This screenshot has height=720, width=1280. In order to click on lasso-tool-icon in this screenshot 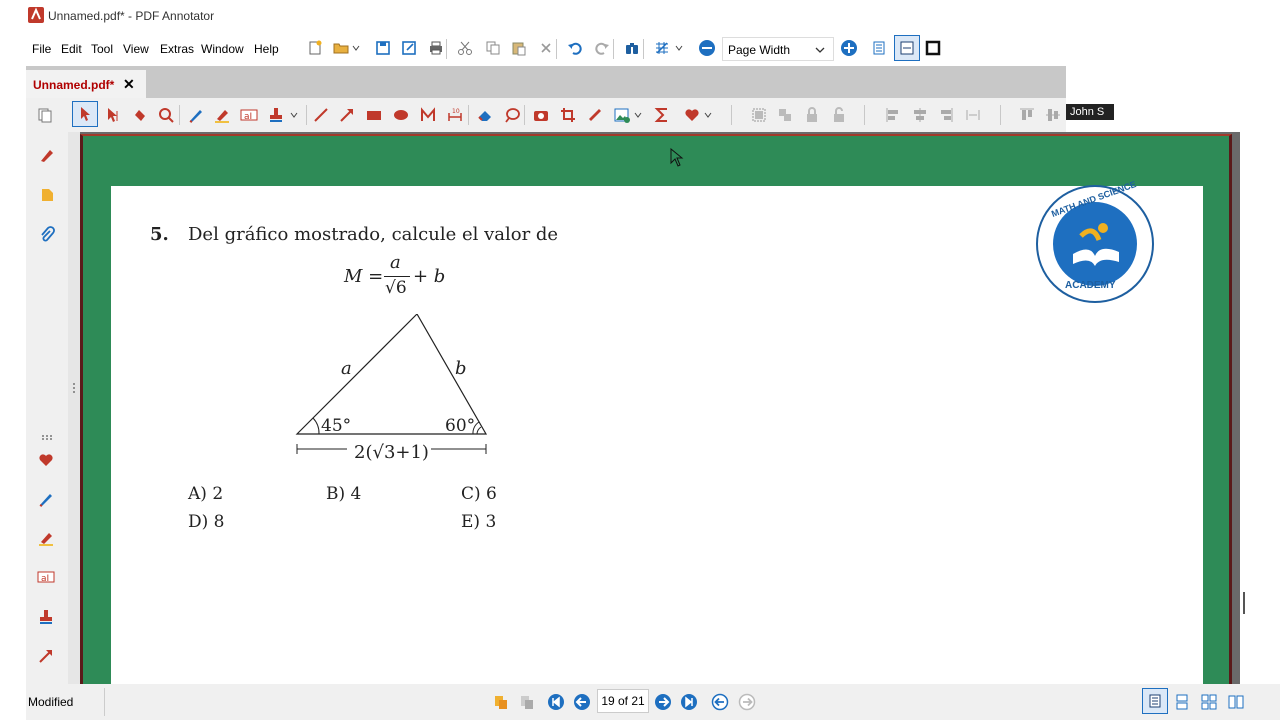, I will do `click(512, 115)`.